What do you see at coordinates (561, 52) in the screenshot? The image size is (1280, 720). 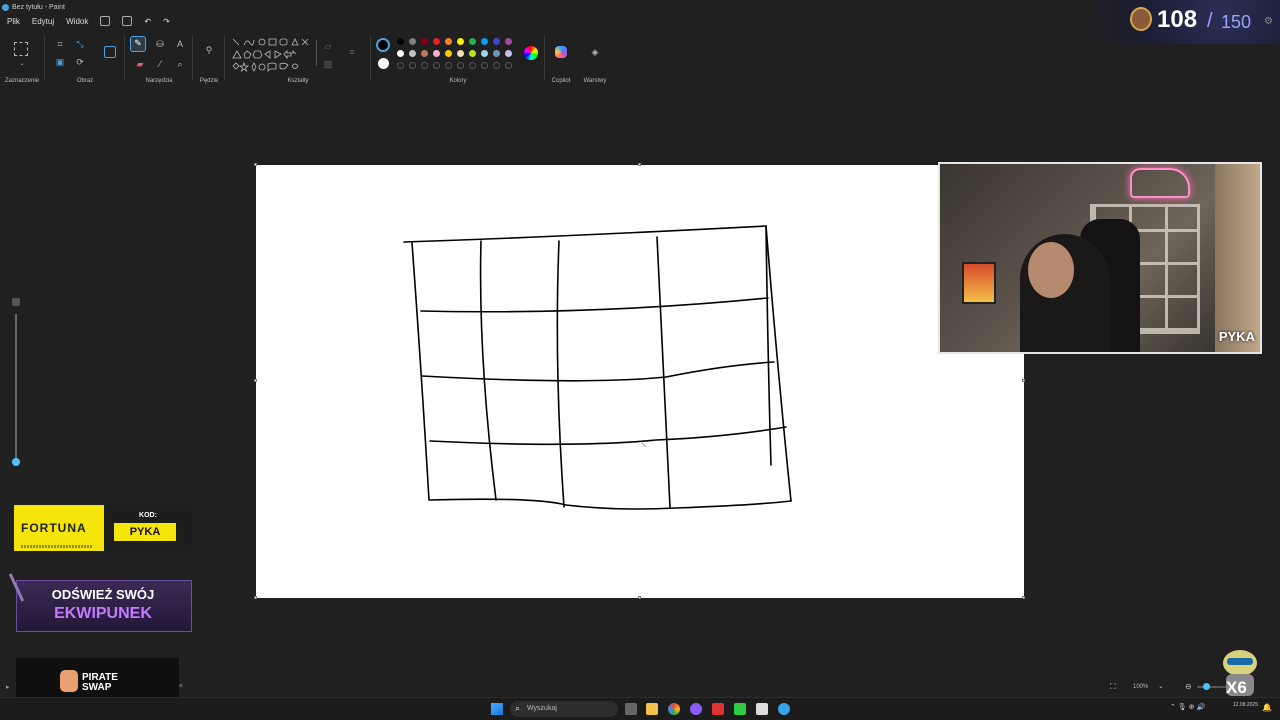 I see `copilot-icon` at bounding box center [561, 52].